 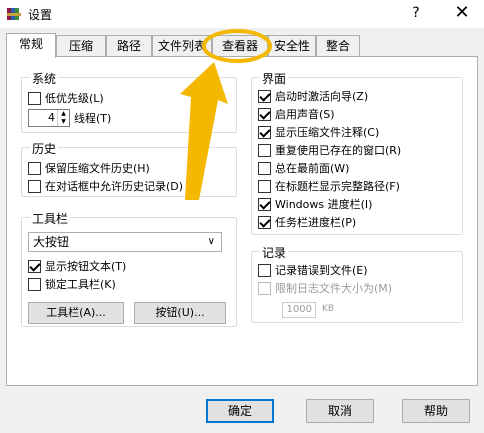 What do you see at coordinates (322, 96) in the screenshot?
I see `interface-item-label: 启动时激活向导(Z)` at bounding box center [322, 96].